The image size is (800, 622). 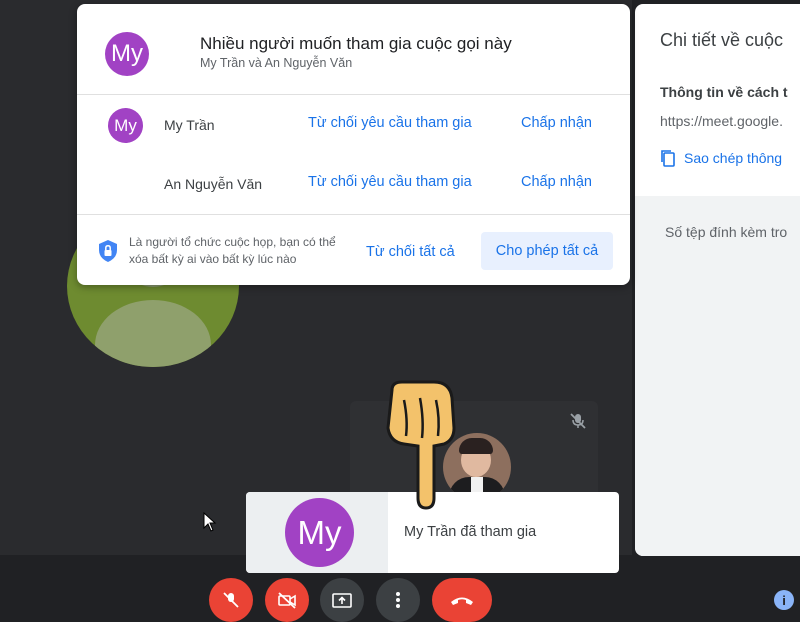 I want to click on allow-all-label: Cho phép tất cả, so click(x=547, y=251).